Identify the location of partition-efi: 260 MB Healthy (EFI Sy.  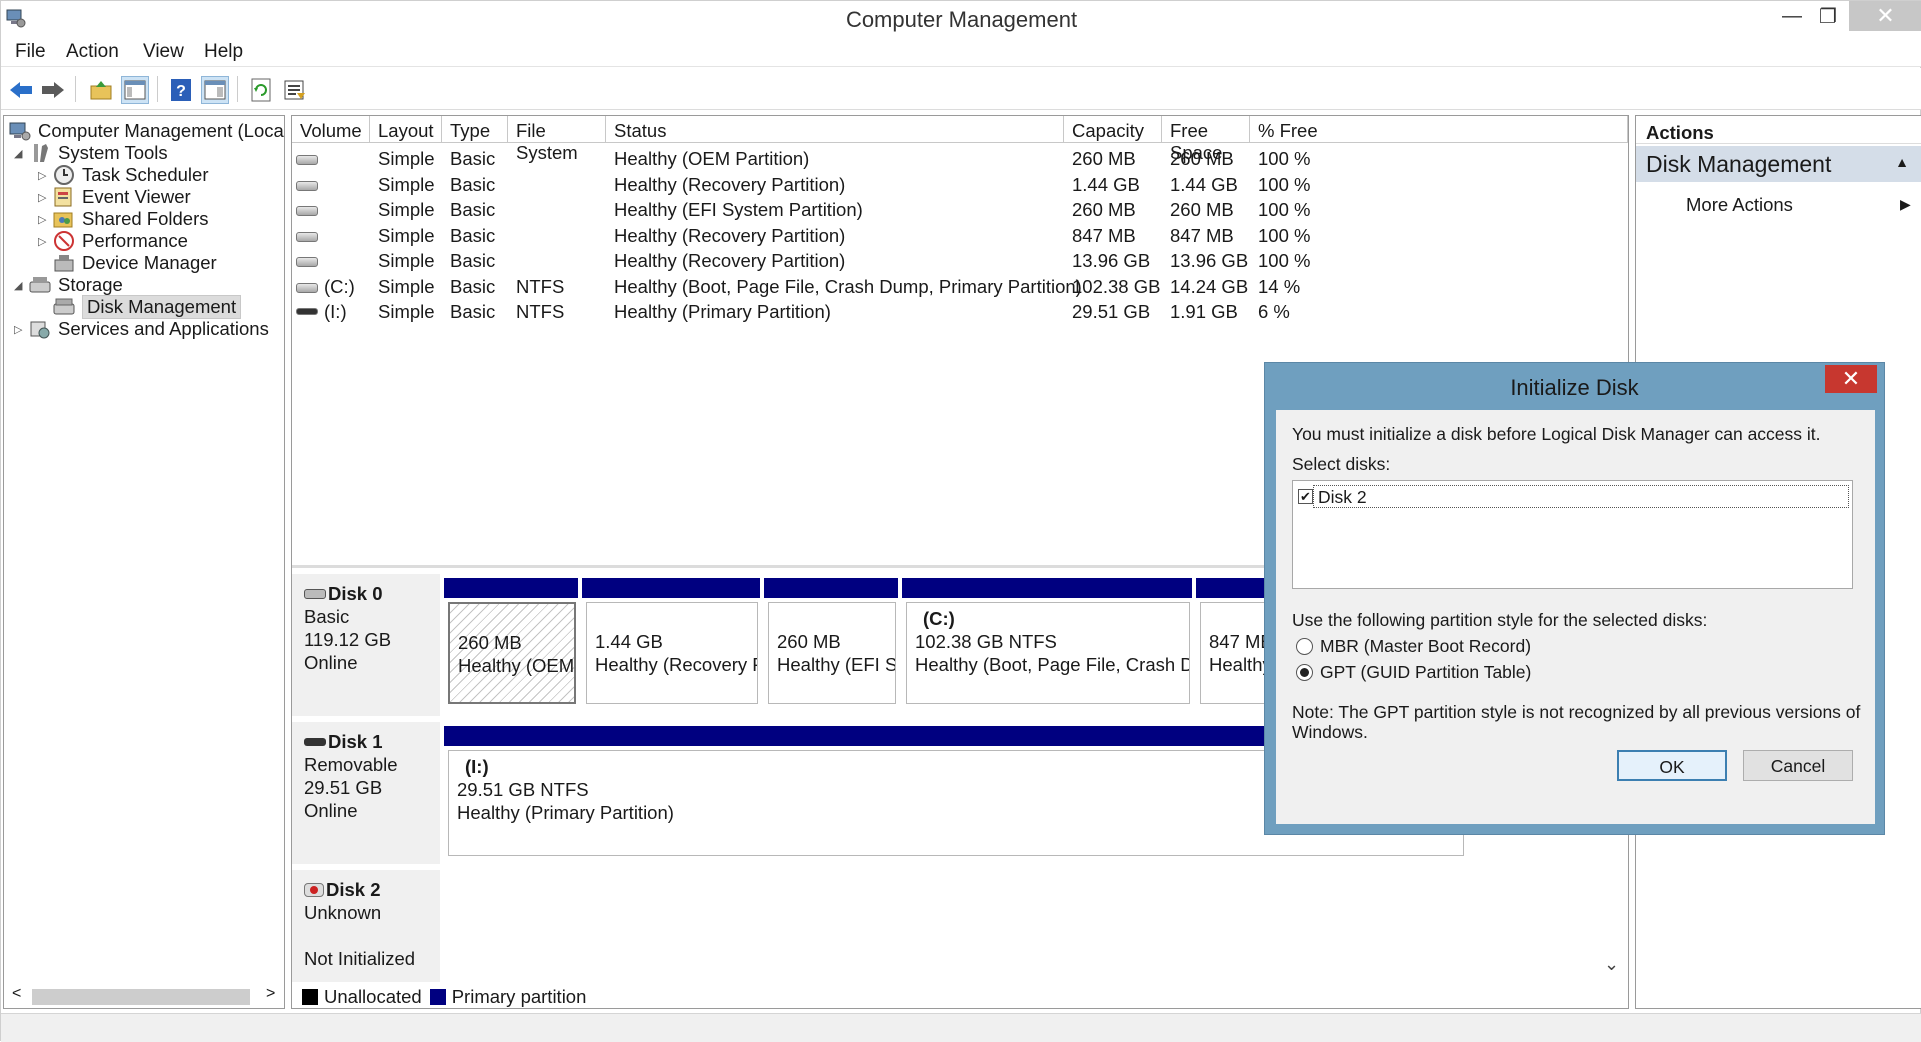
(832, 653).